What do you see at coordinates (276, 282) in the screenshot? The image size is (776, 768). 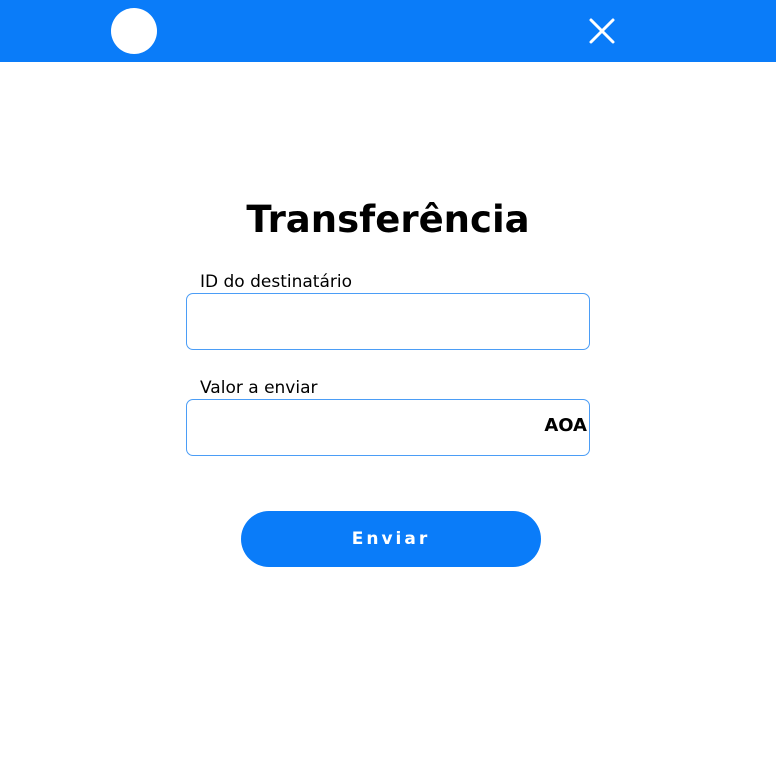 I see `recipient-id-label: ID do destinatário` at bounding box center [276, 282].